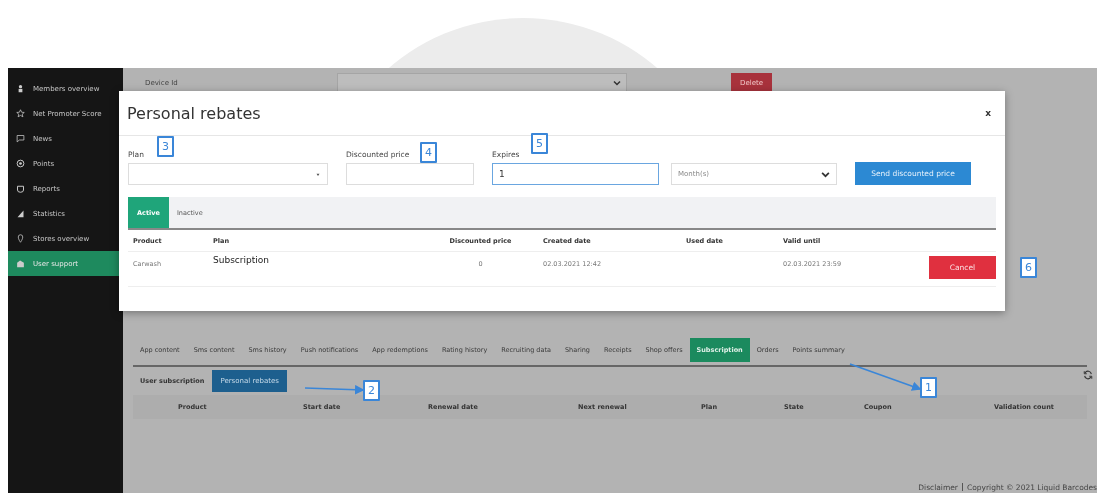 The height and width of the screenshot is (493, 1097). Describe the element at coordinates (410, 174) in the screenshot. I see `input-field` at that location.